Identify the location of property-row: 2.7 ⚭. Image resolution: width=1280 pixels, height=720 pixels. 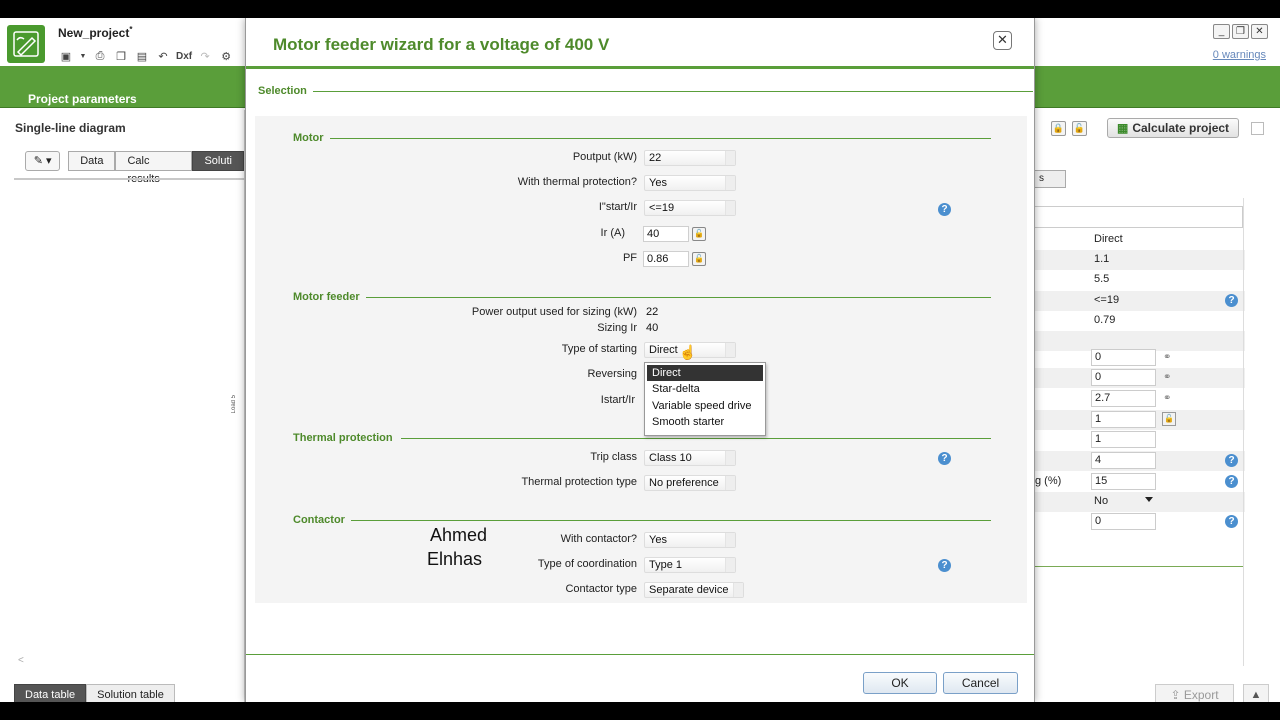
(1140, 399).